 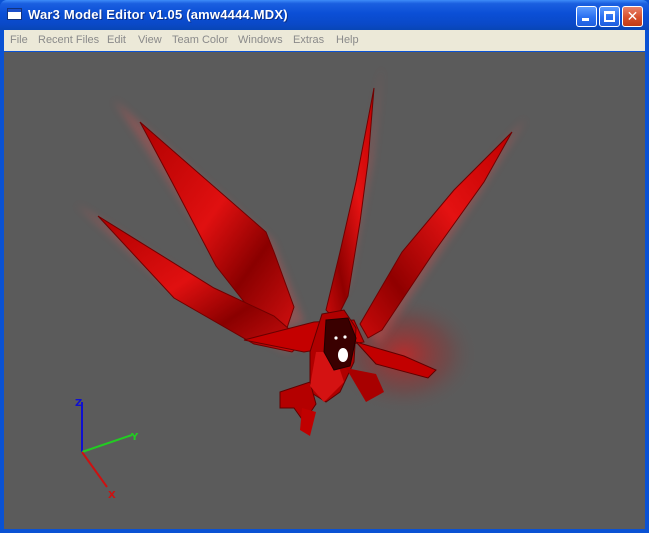 What do you see at coordinates (350, 204) in the screenshot?
I see `wing-center` at bounding box center [350, 204].